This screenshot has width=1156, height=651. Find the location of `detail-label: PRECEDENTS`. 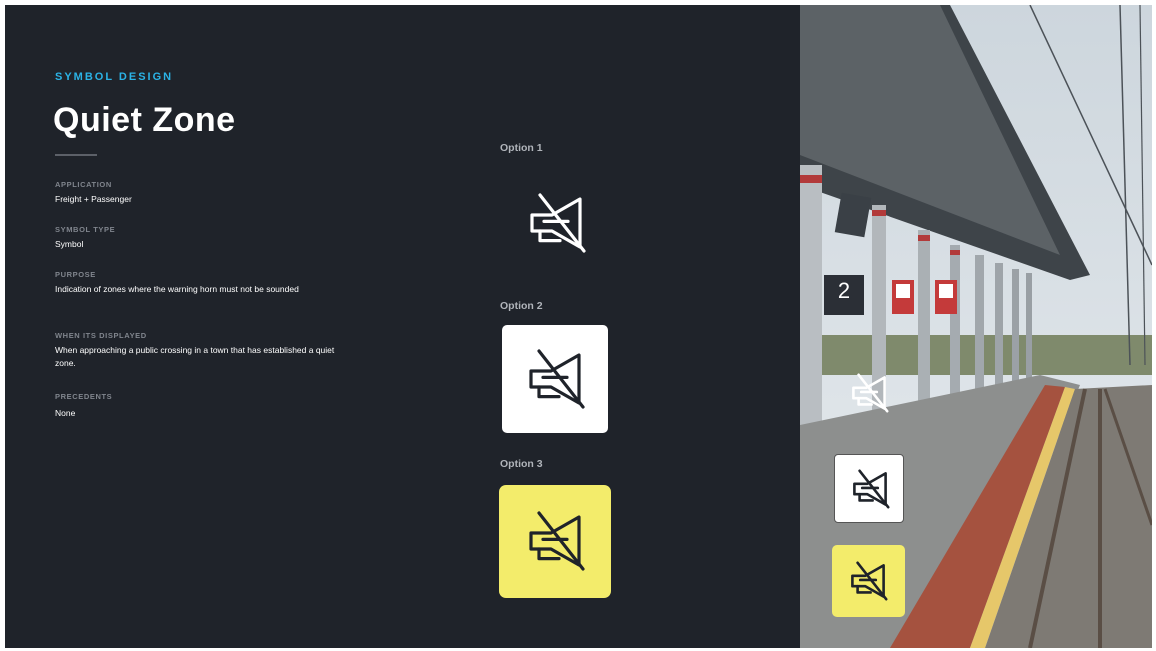

detail-label: PRECEDENTS is located at coordinates (84, 396).